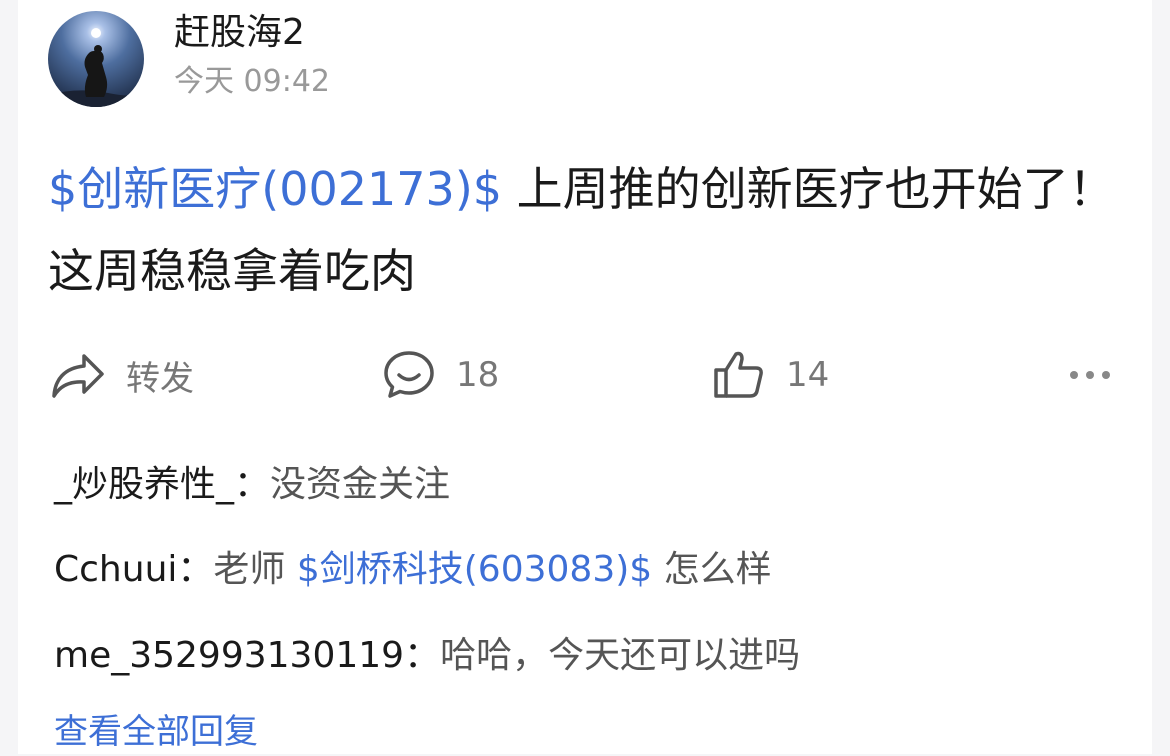  What do you see at coordinates (275, 189) in the screenshot?
I see `stock-tag-link: $创新医疗(002173)$` at bounding box center [275, 189].